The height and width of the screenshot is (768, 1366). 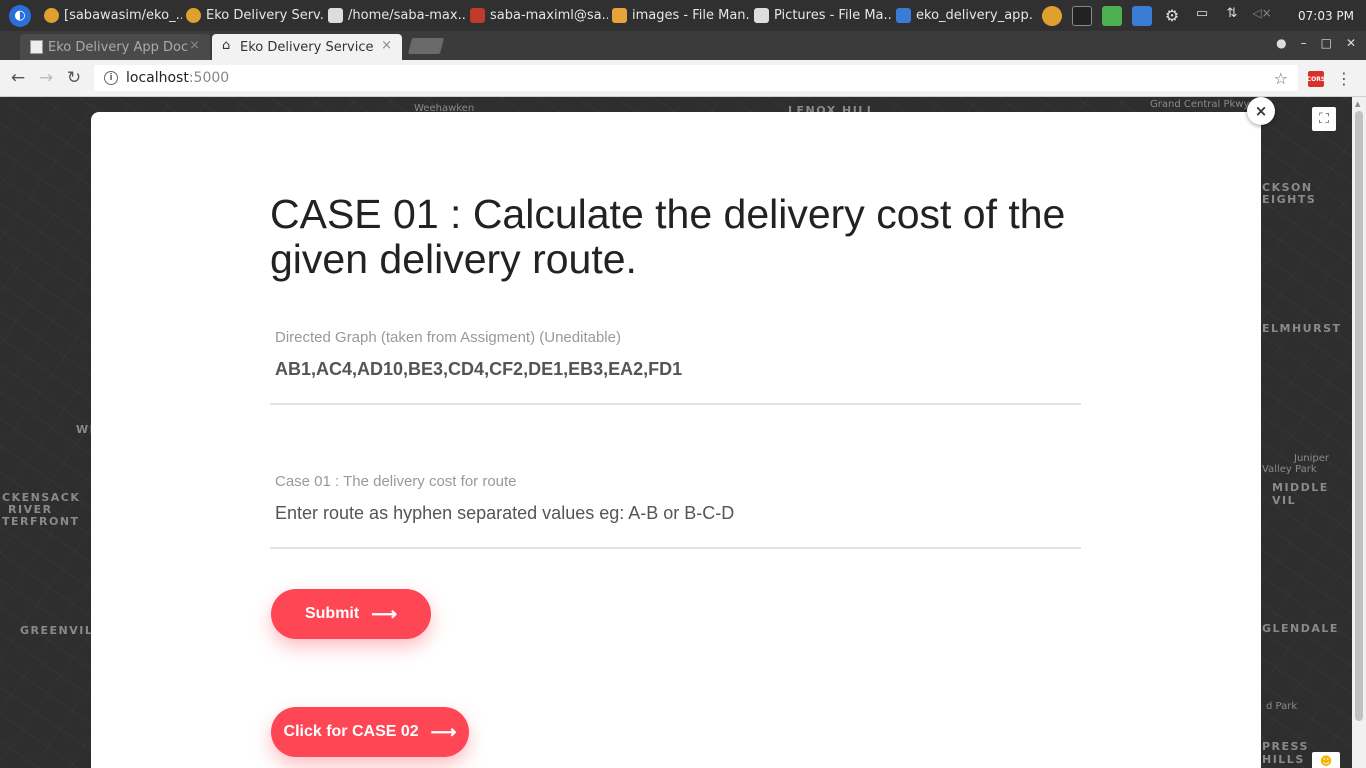 What do you see at coordinates (396, 481) in the screenshot?
I see `route-label: Case 01 : The delivery cost for route` at bounding box center [396, 481].